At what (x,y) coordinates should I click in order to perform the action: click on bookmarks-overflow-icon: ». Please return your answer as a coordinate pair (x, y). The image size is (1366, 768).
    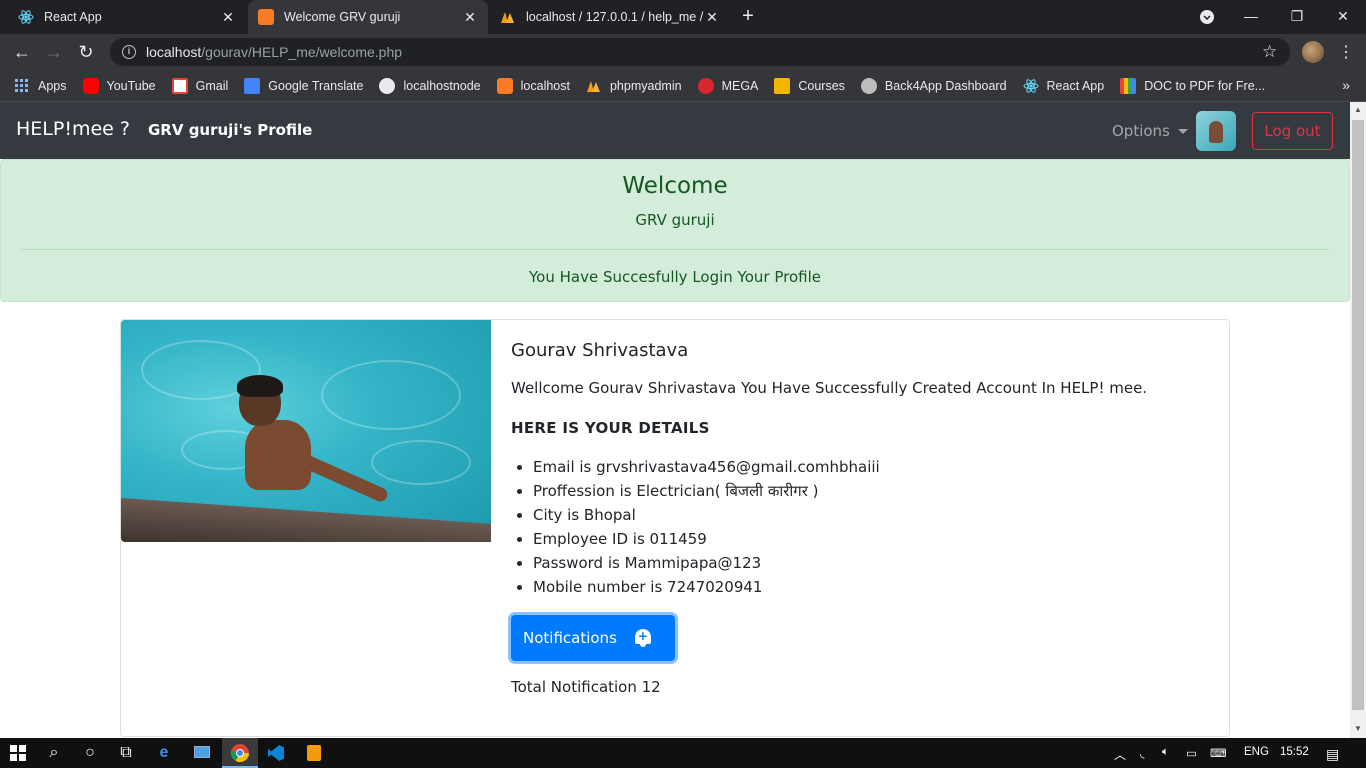
    Looking at the image, I should click on (1346, 85).